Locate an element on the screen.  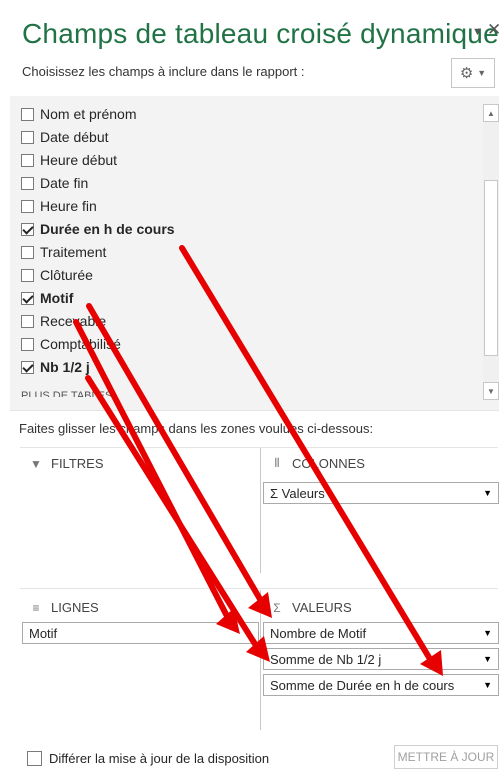
filter-icon: ▼ is located at coordinates (36, 463).